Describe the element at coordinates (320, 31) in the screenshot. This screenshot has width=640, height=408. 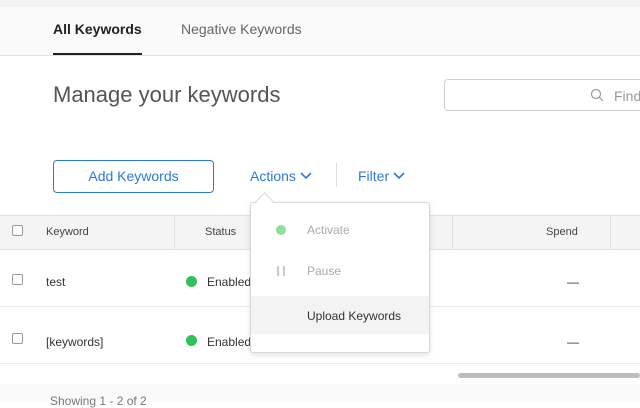
I see `tab-bar: All Keywords Negative Keywords` at that location.